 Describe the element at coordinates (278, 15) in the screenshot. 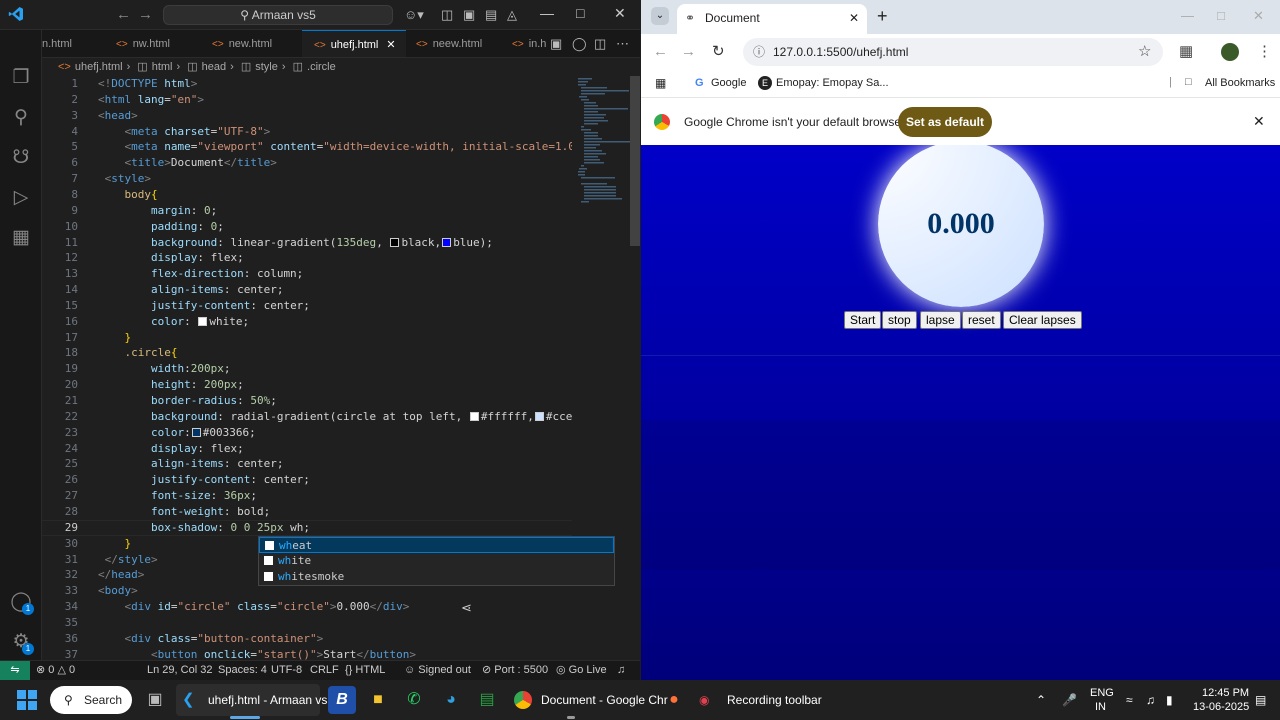

I see `command-center: ⚲ Armaan vs5` at that location.